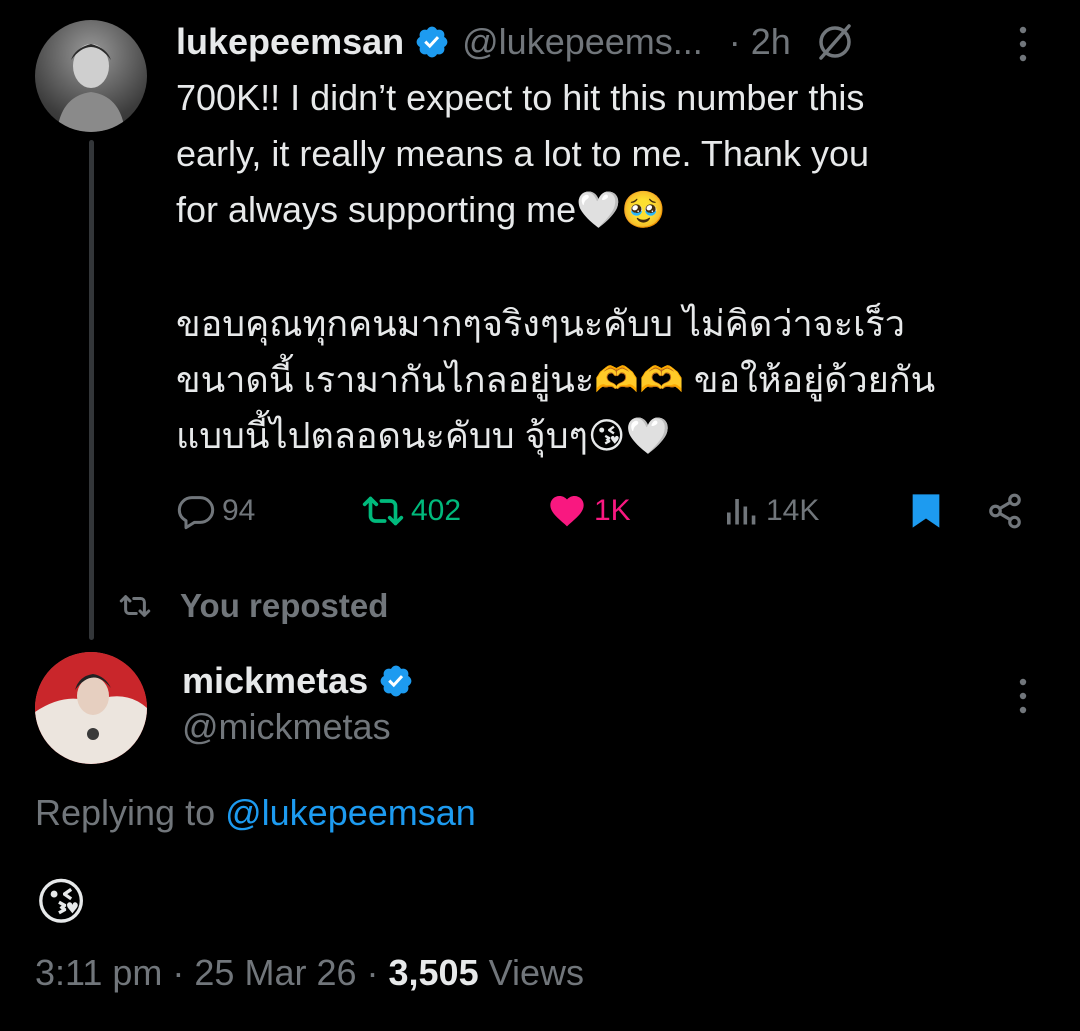 This screenshot has width=1080, height=1031. What do you see at coordinates (284, 605) in the screenshot?
I see `repost-context-label: You reposted` at bounding box center [284, 605].